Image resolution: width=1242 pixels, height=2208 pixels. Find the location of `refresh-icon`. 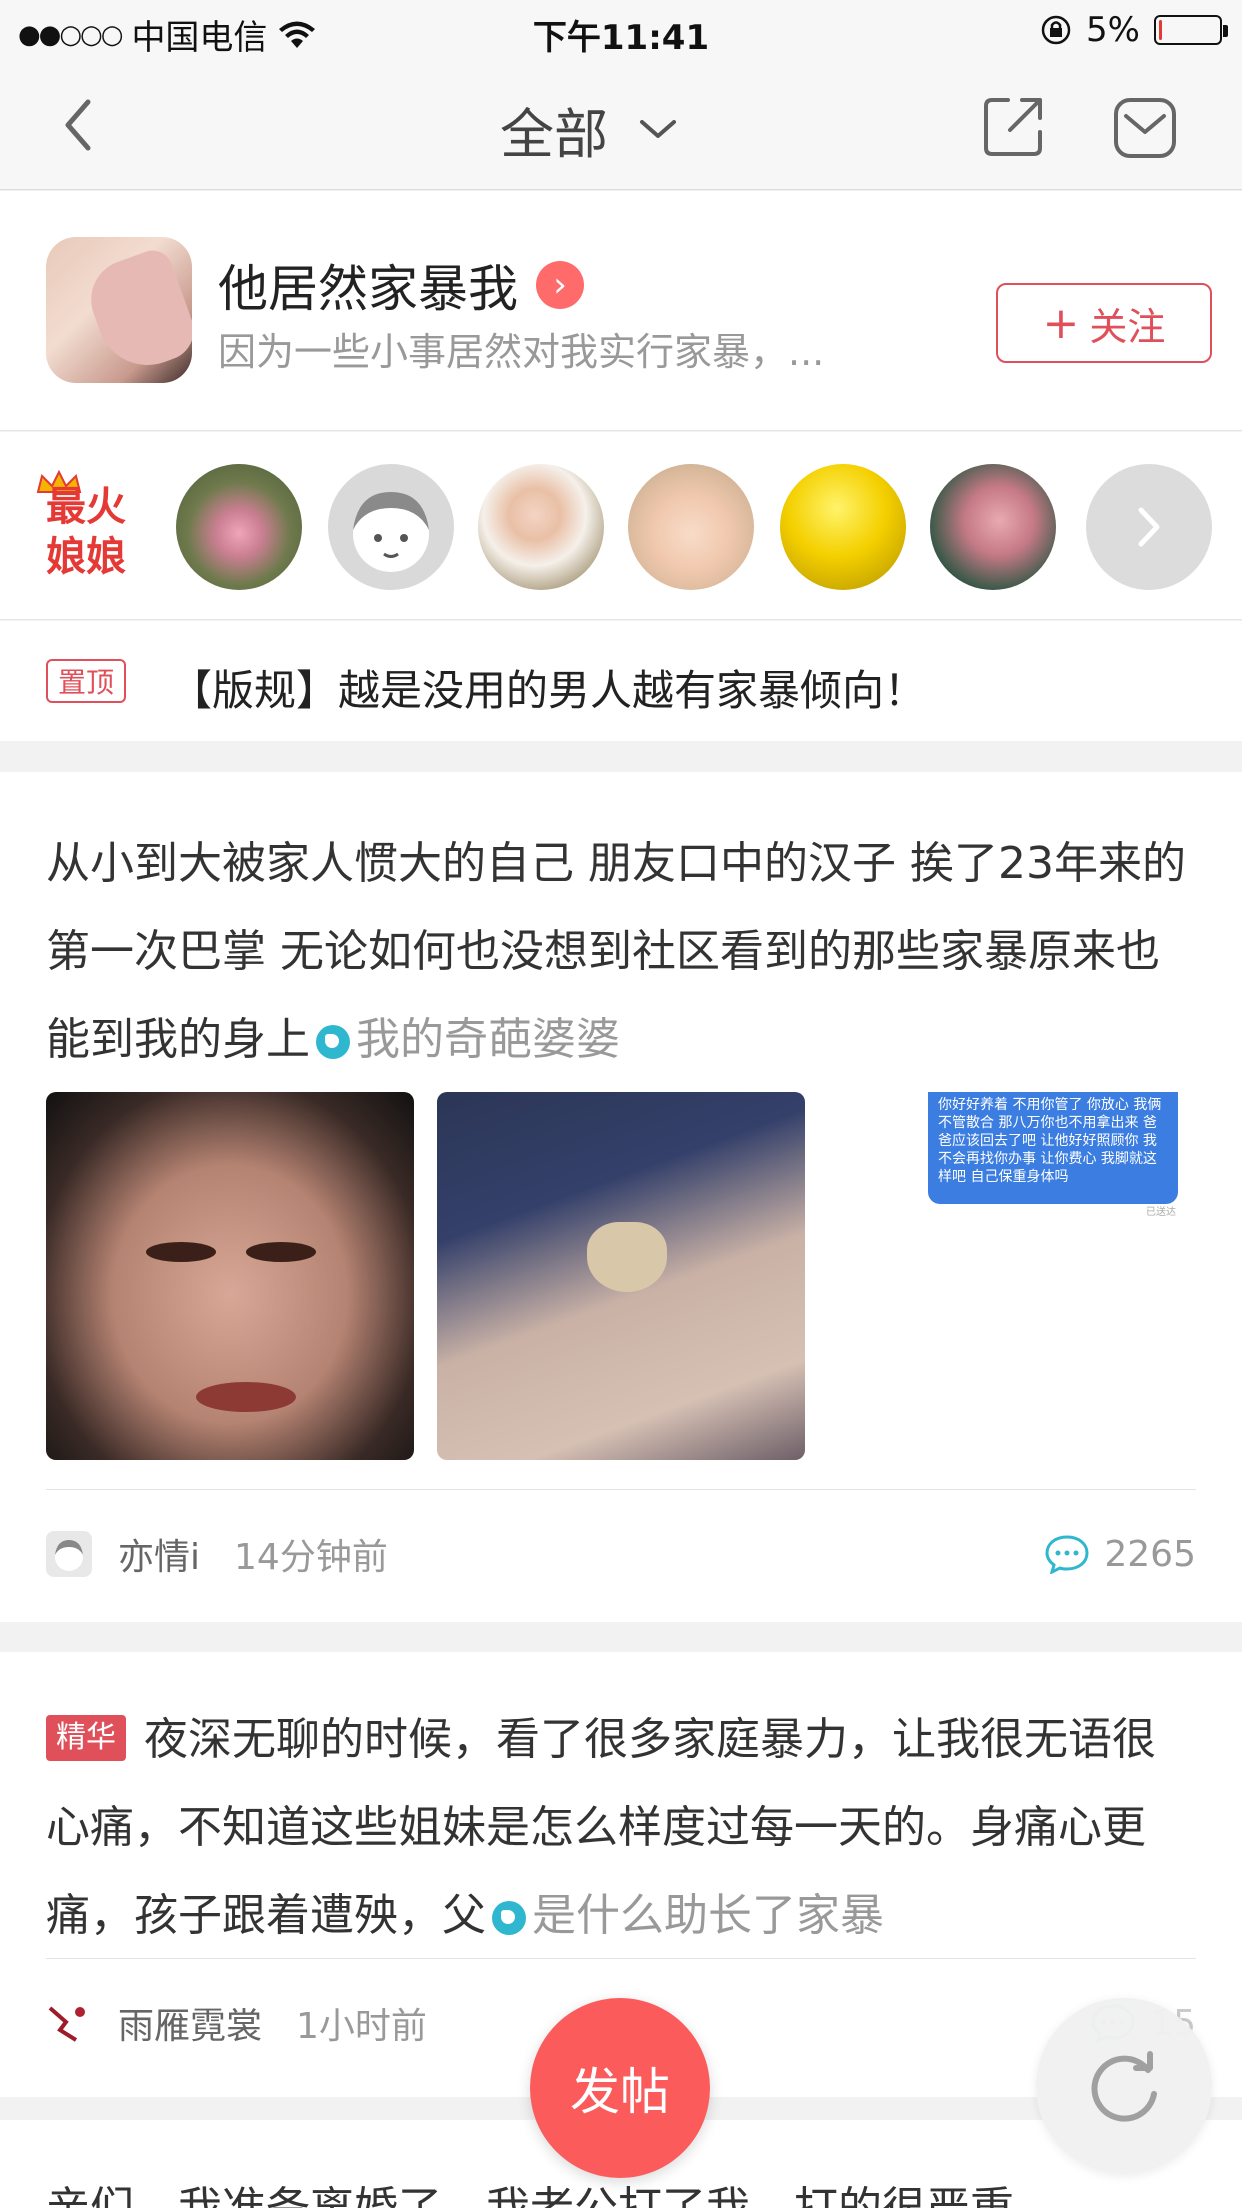

refresh-icon is located at coordinates (1124, 2086).